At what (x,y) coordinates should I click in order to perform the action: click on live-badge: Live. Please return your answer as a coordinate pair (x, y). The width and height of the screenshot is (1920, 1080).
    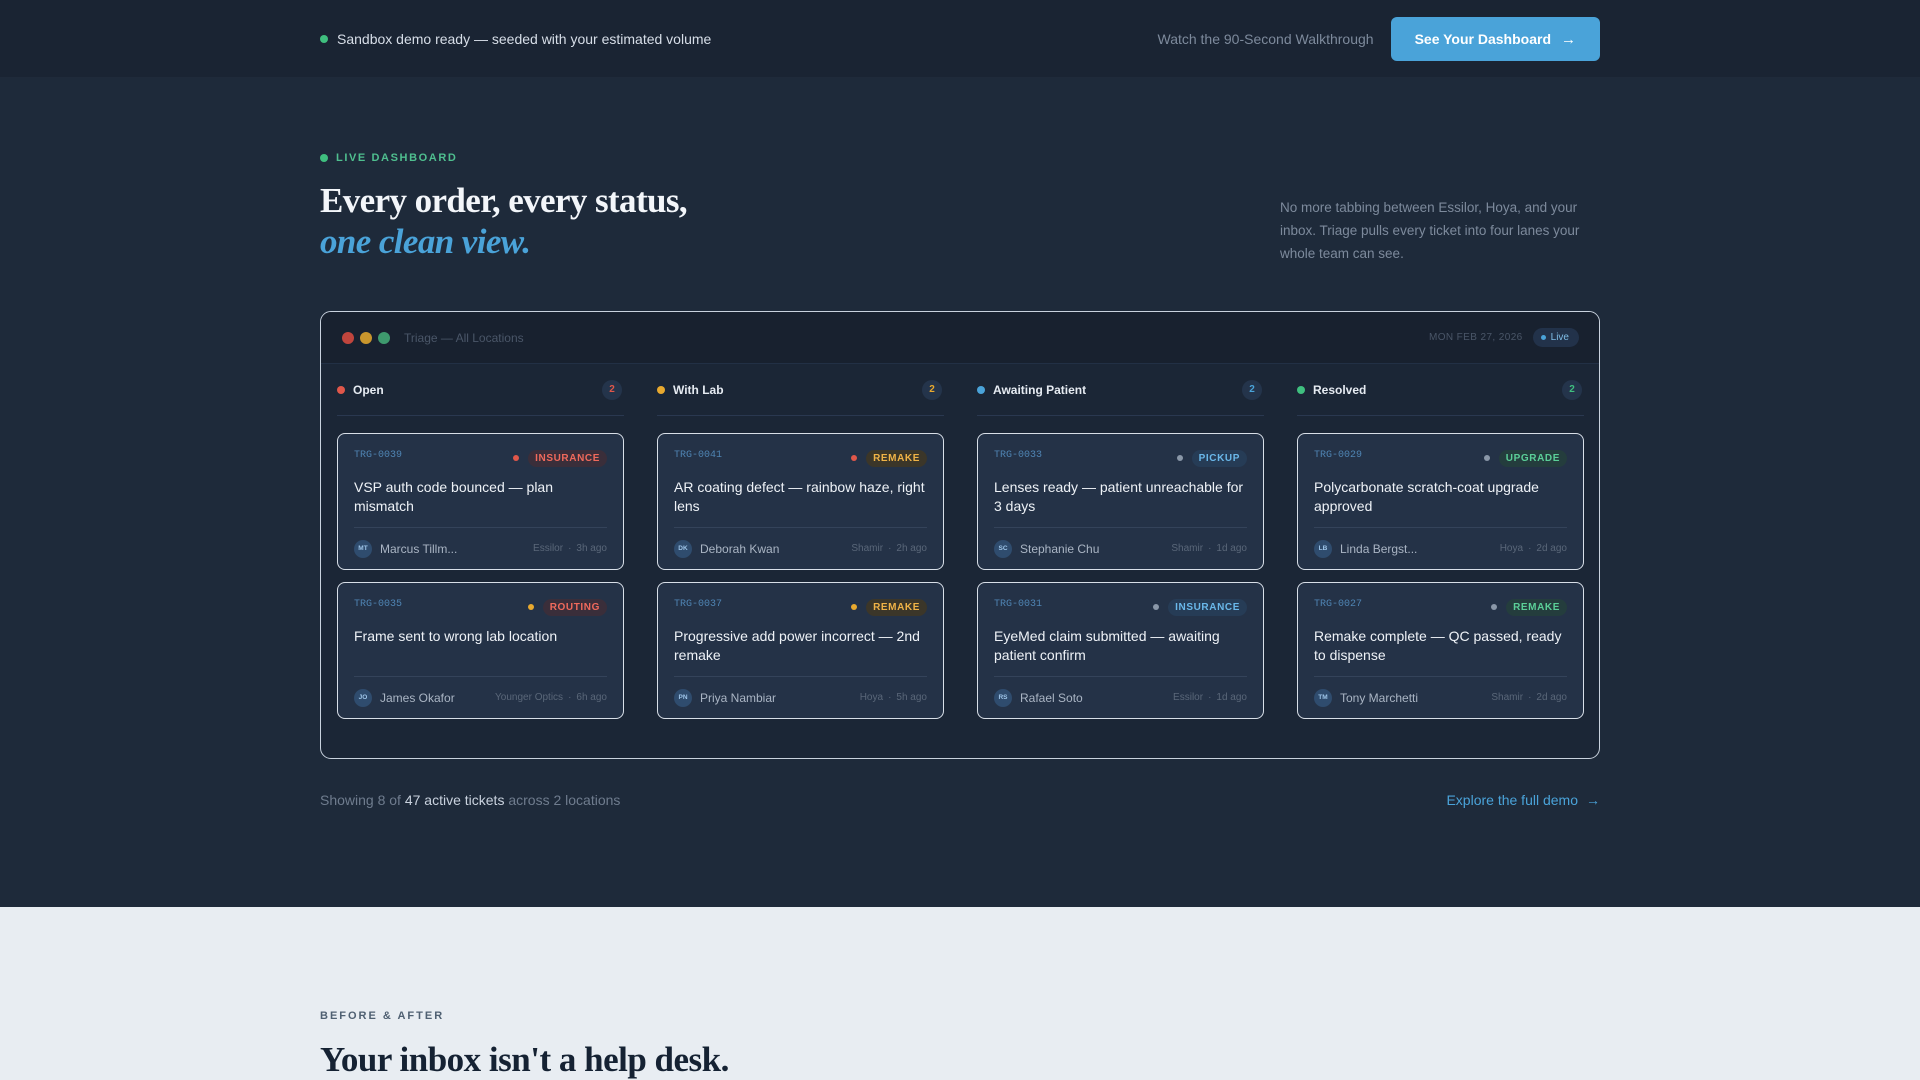
    Looking at the image, I should click on (1555, 337).